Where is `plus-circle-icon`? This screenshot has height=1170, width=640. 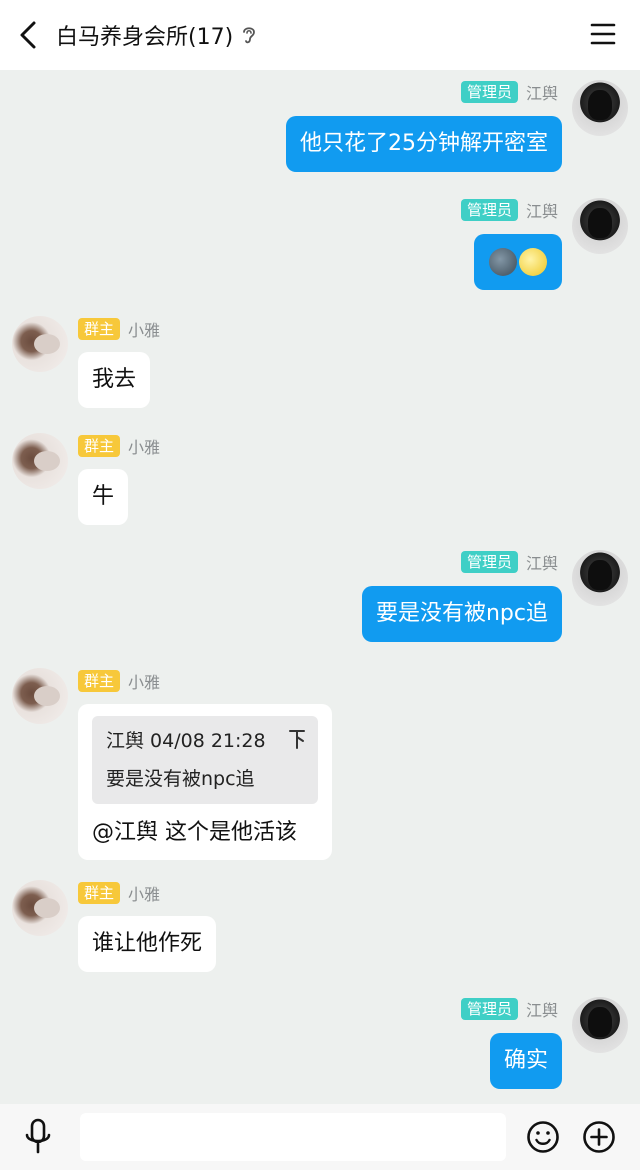 plus-circle-icon is located at coordinates (599, 1137).